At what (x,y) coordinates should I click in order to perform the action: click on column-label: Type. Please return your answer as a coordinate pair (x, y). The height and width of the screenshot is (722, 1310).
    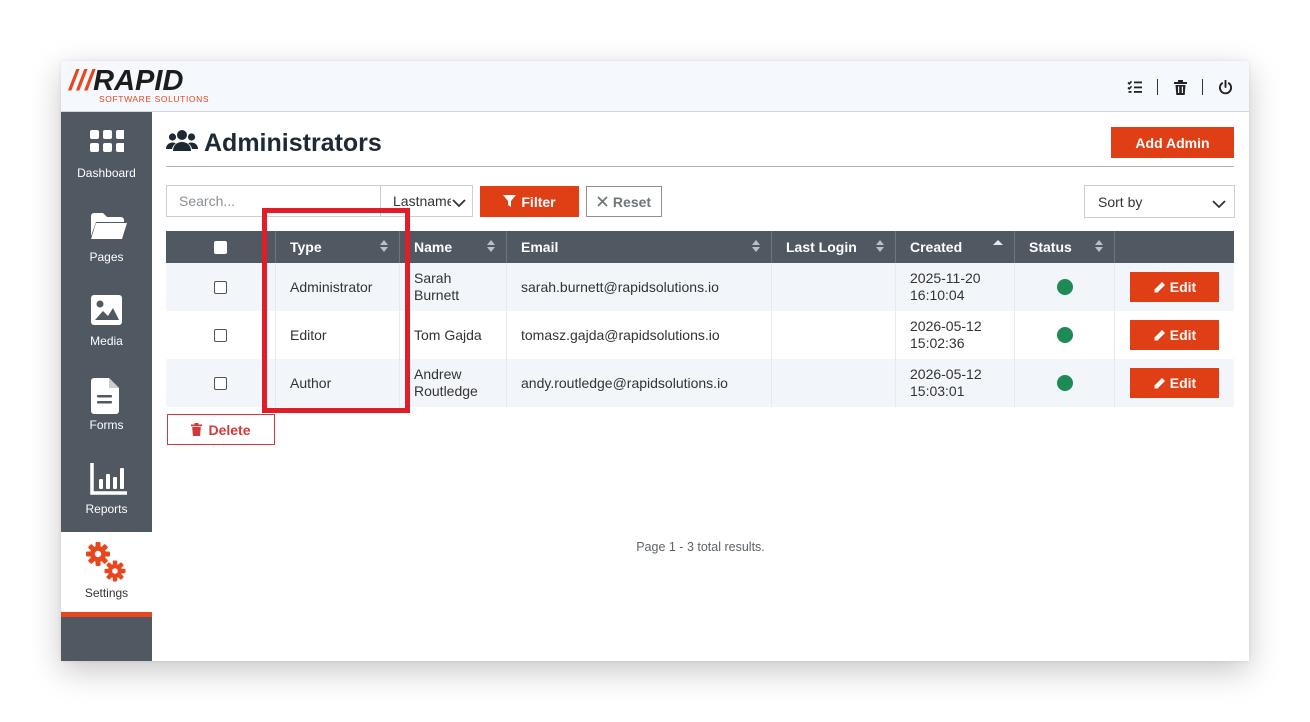
    Looking at the image, I should click on (306, 247).